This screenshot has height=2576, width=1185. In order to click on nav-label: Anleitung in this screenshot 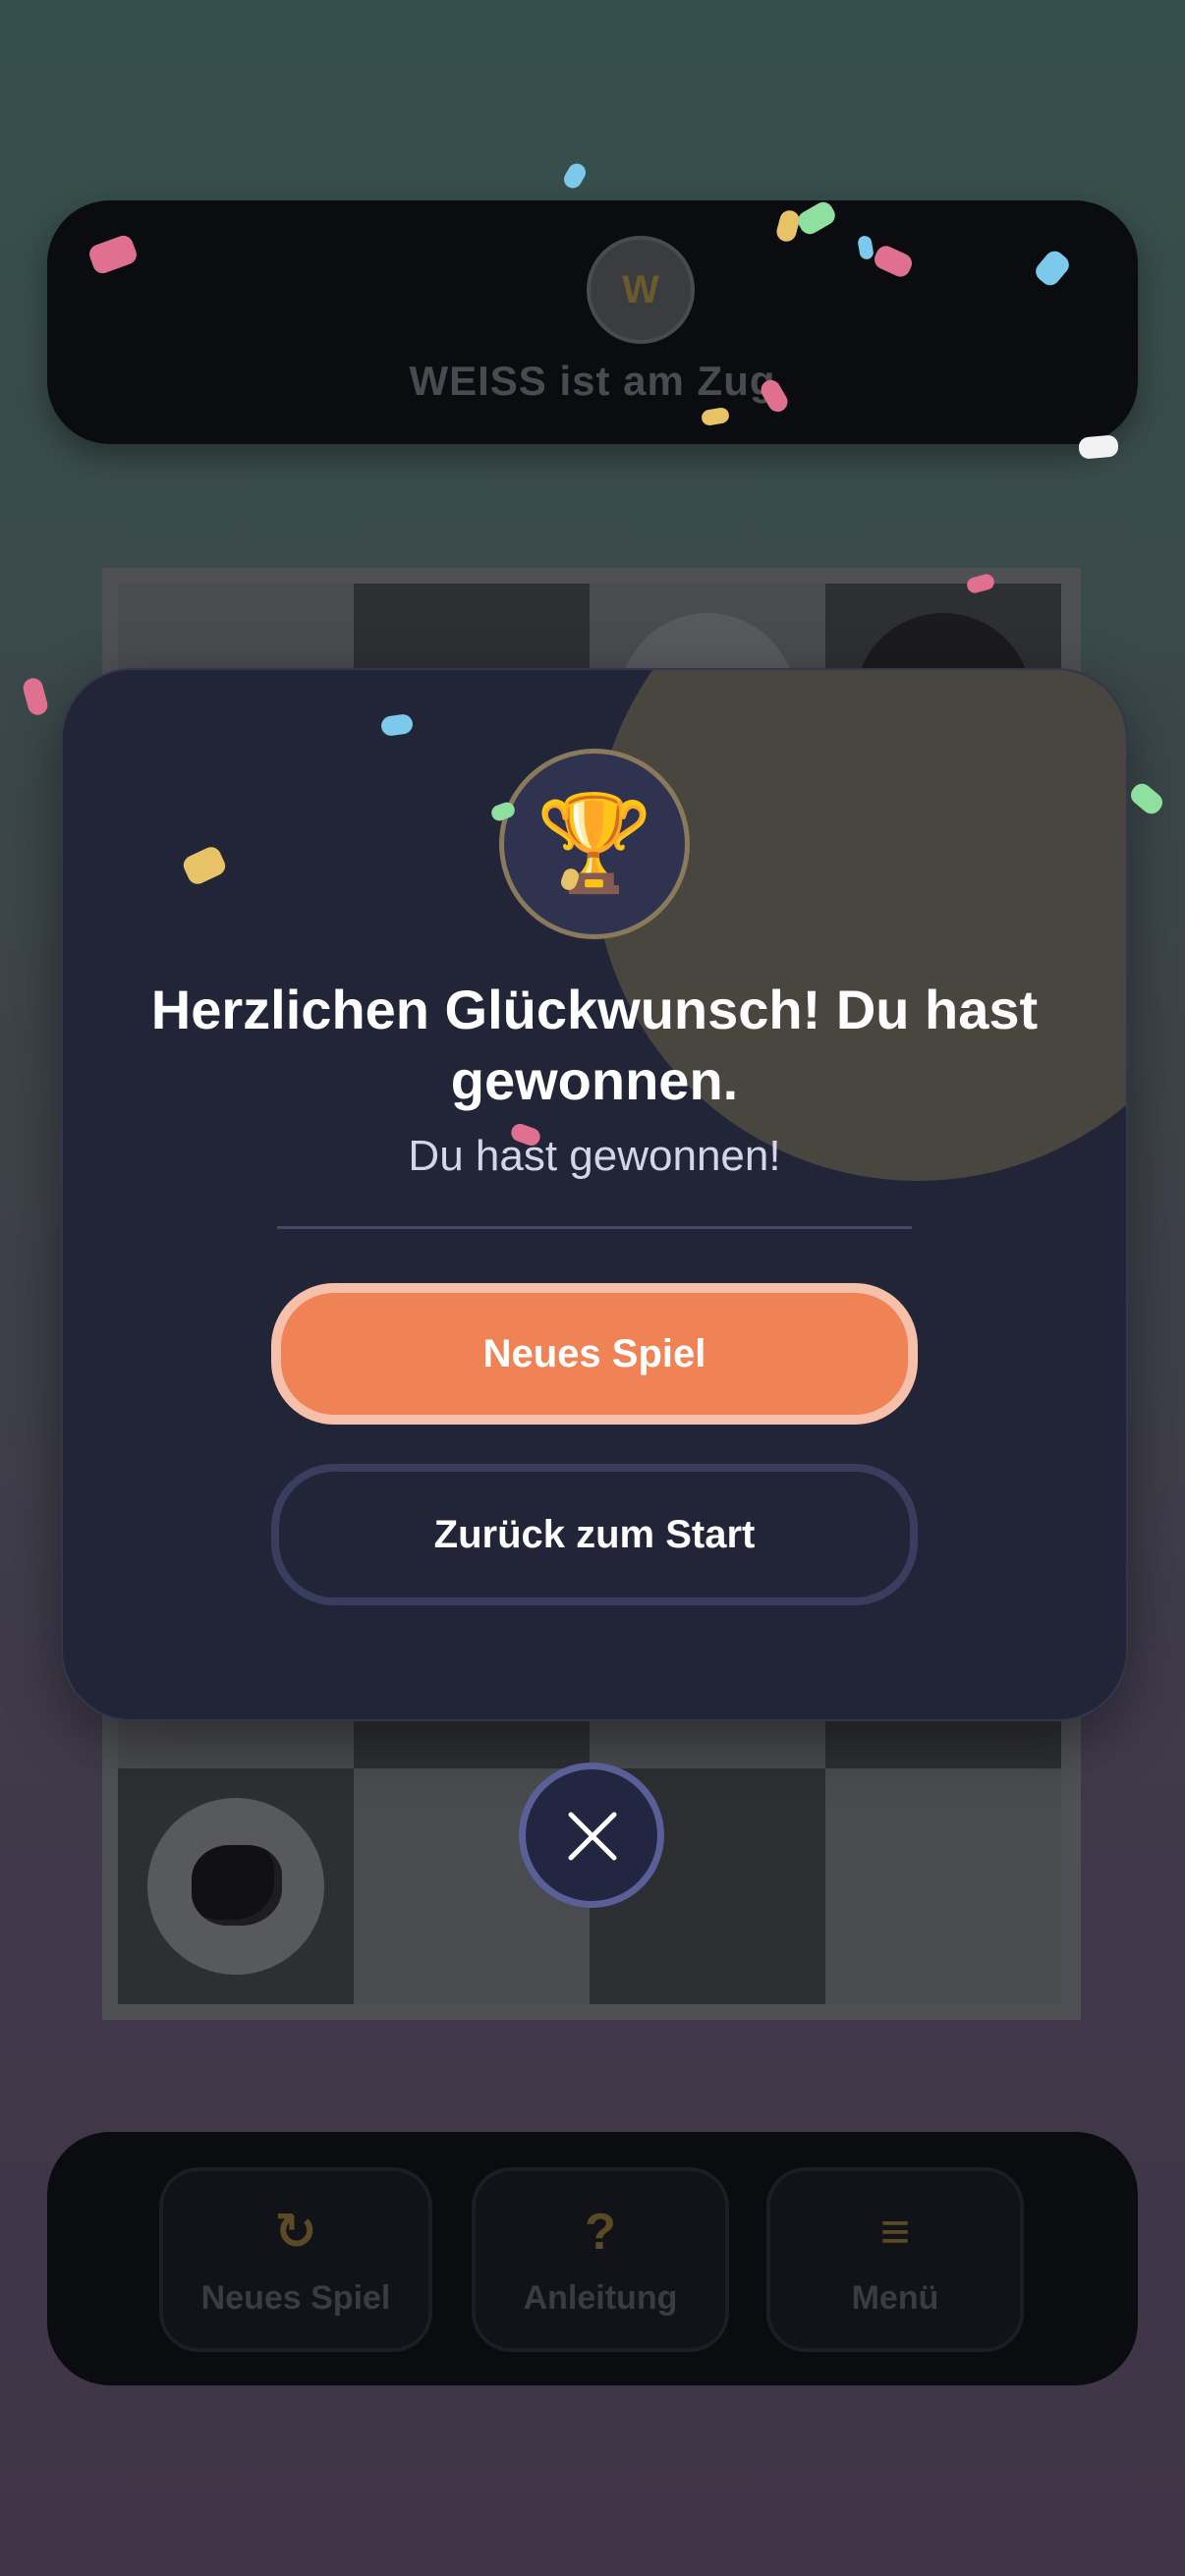, I will do `click(600, 2298)`.